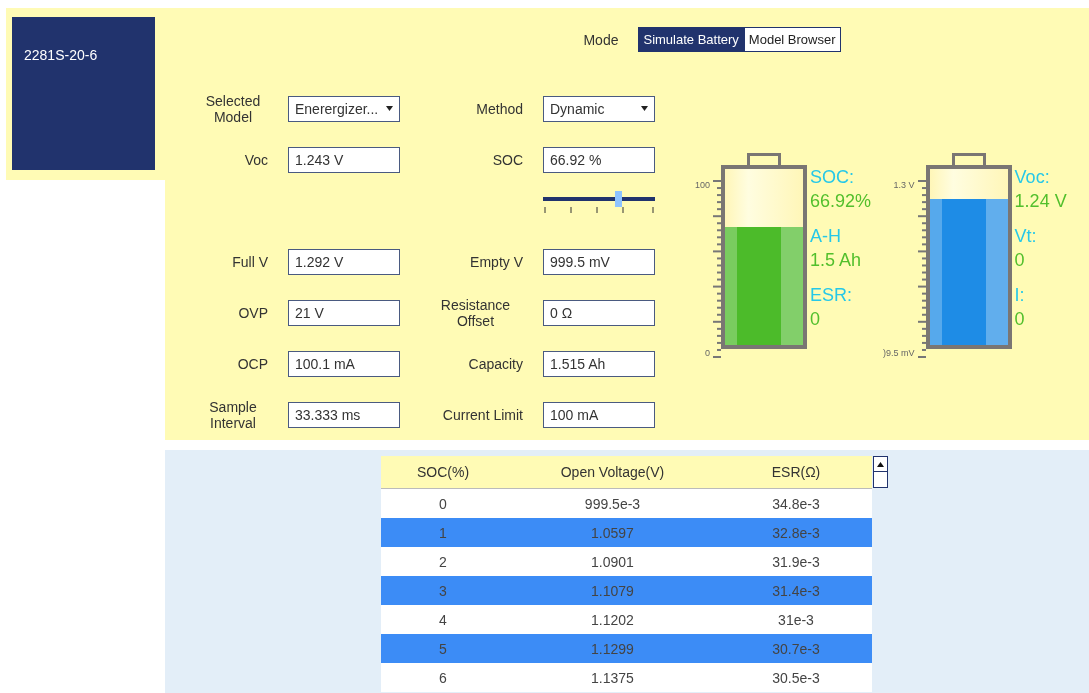 The width and height of the screenshot is (1089, 693). What do you see at coordinates (599, 108) in the screenshot?
I see `dropdown: Dynamic` at bounding box center [599, 108].